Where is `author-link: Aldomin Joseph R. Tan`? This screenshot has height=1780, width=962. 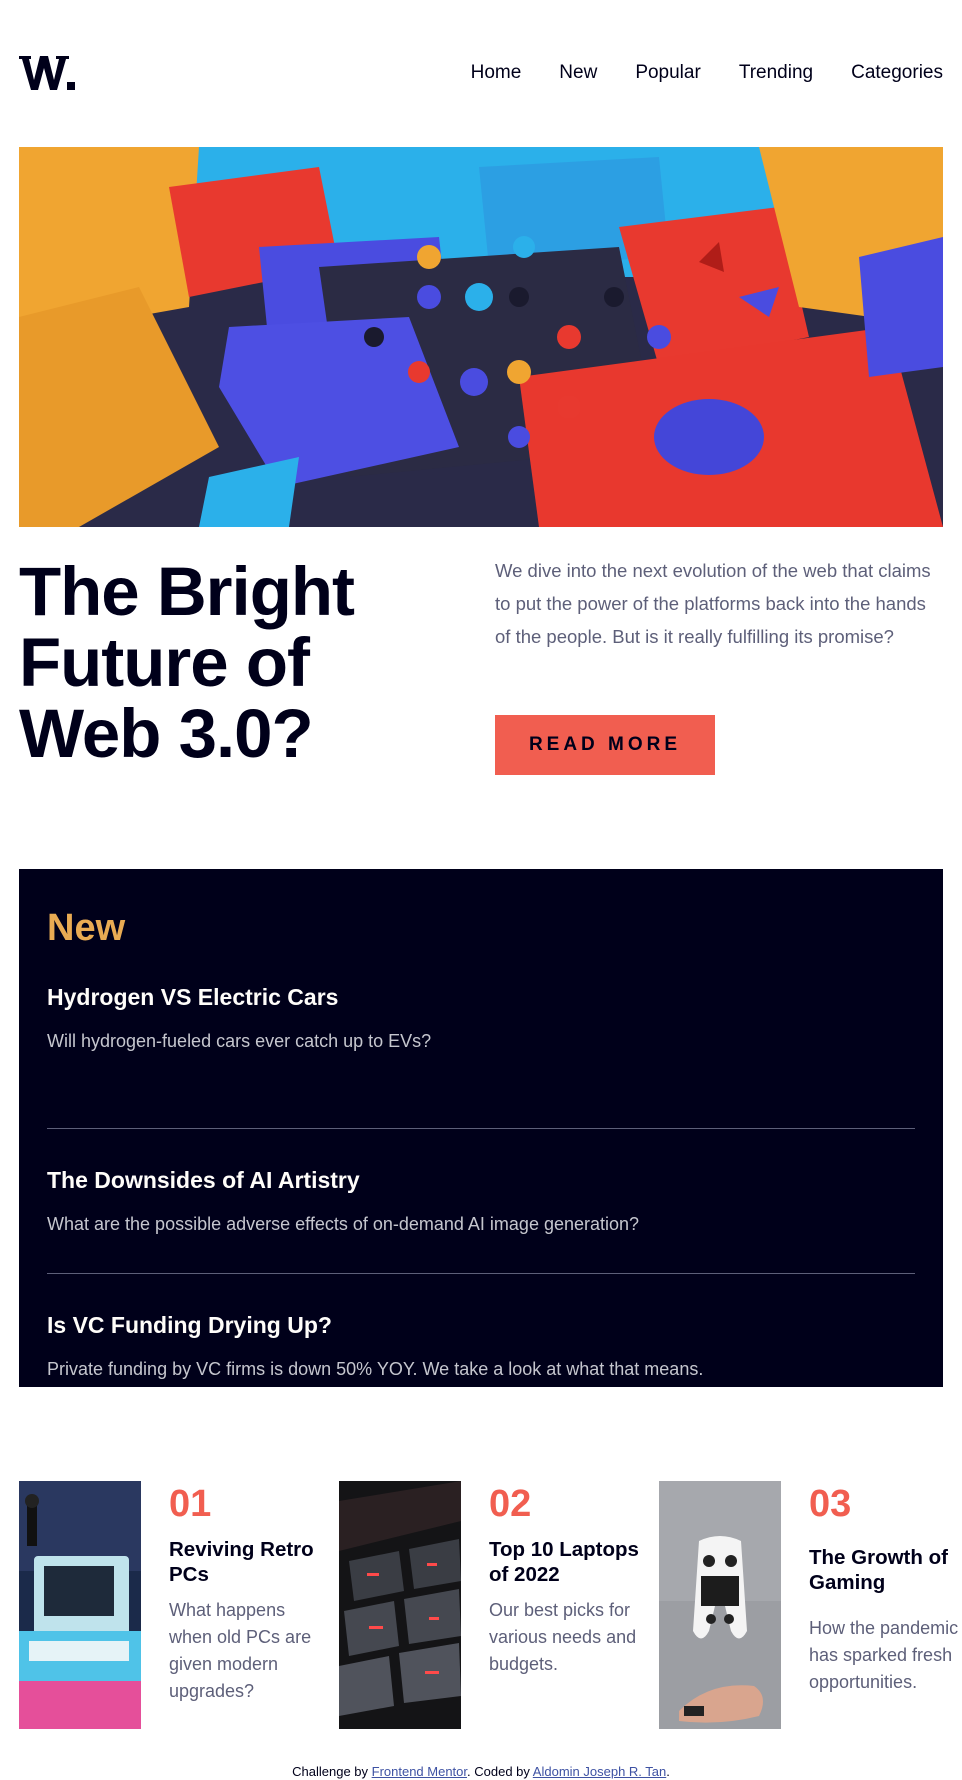
author-link: Aldomin Joseph R. Tan is located at coordinates (599, 1771).